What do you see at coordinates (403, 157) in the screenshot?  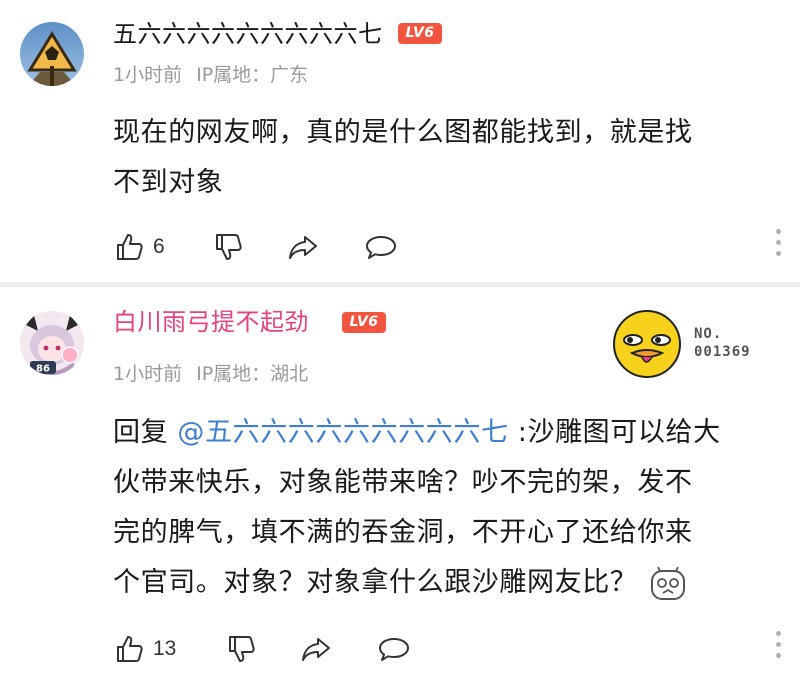 I see `comment-text: 现在的网友啊，真的是什么图都能找到，就是找 不到对象` at bounding box center [403, 157].